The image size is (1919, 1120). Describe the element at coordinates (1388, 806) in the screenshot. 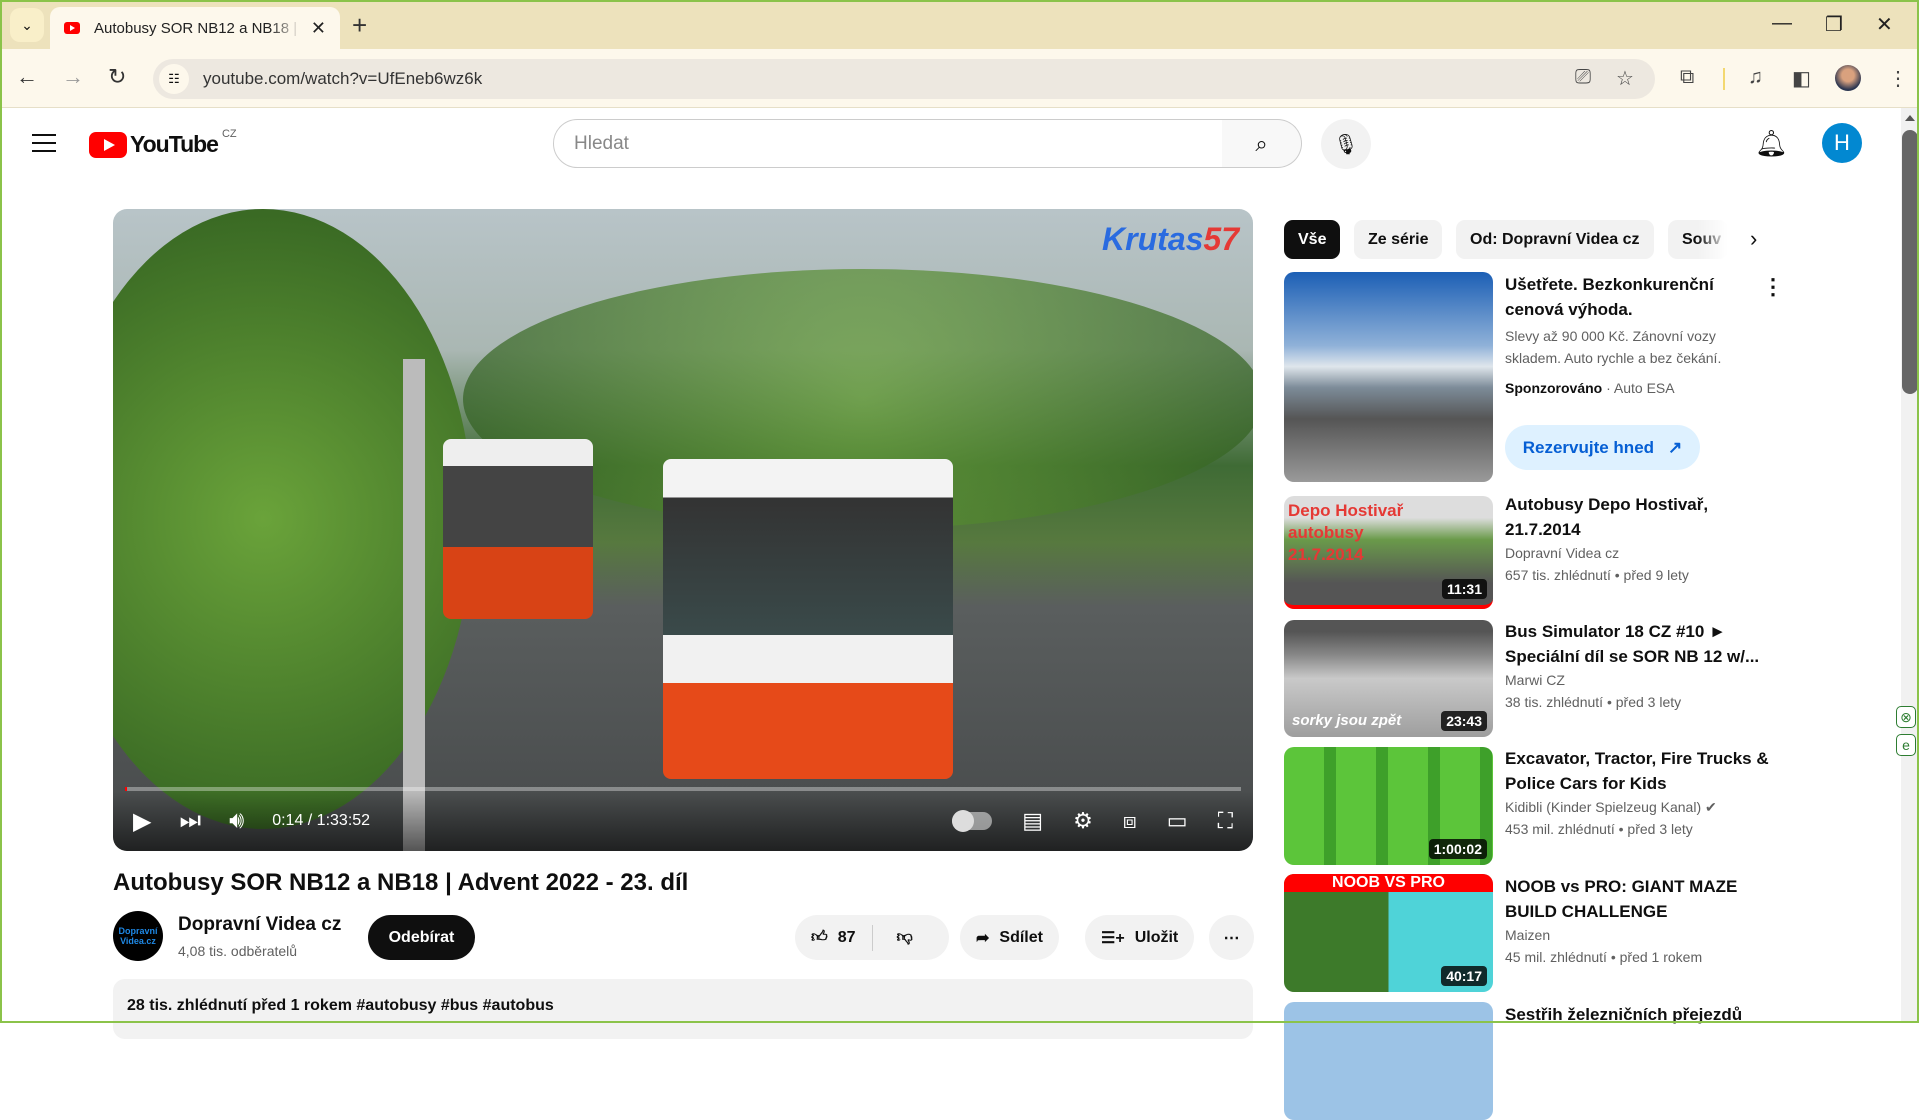

I see `recommendation-thumbnail: 1:00:02` at that location.